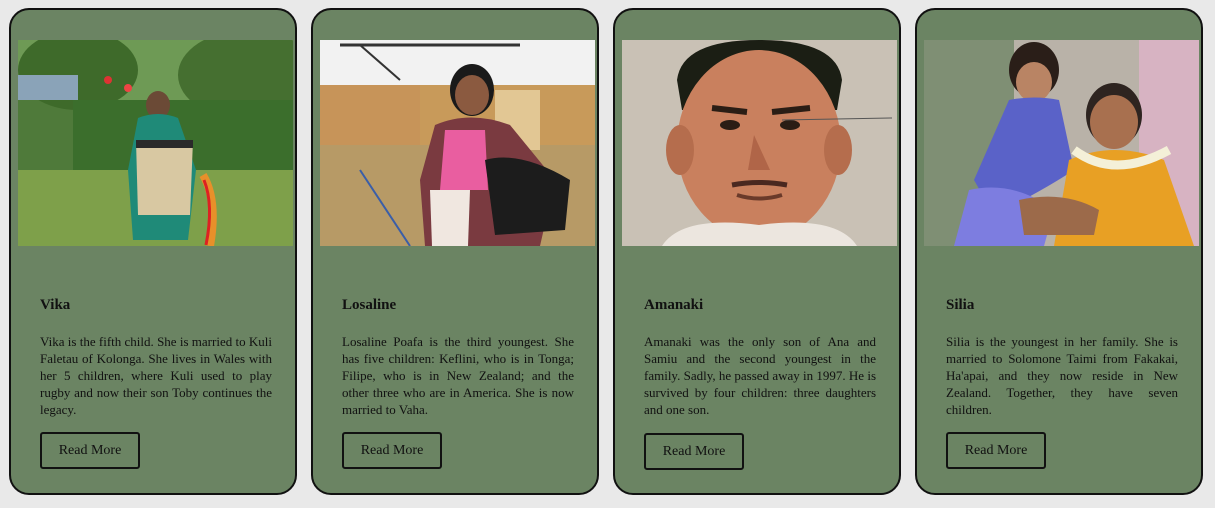  I want to click on profile-name: Amanaki, so click(674, 305).